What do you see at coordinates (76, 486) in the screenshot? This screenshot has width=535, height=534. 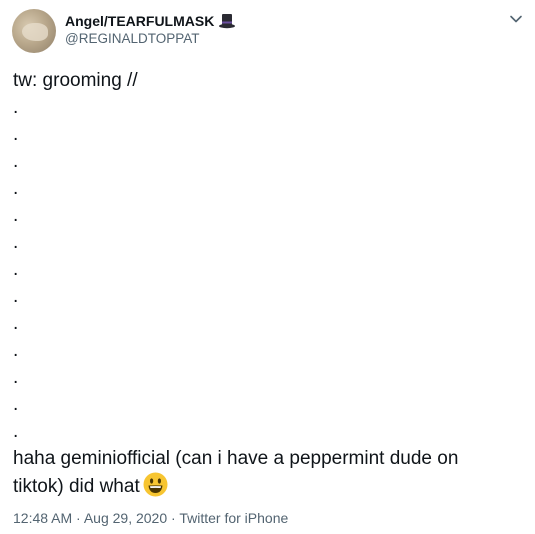 I see `tweet-body-line-2-text: tiktok) did what` at bounding box center [76, 486].